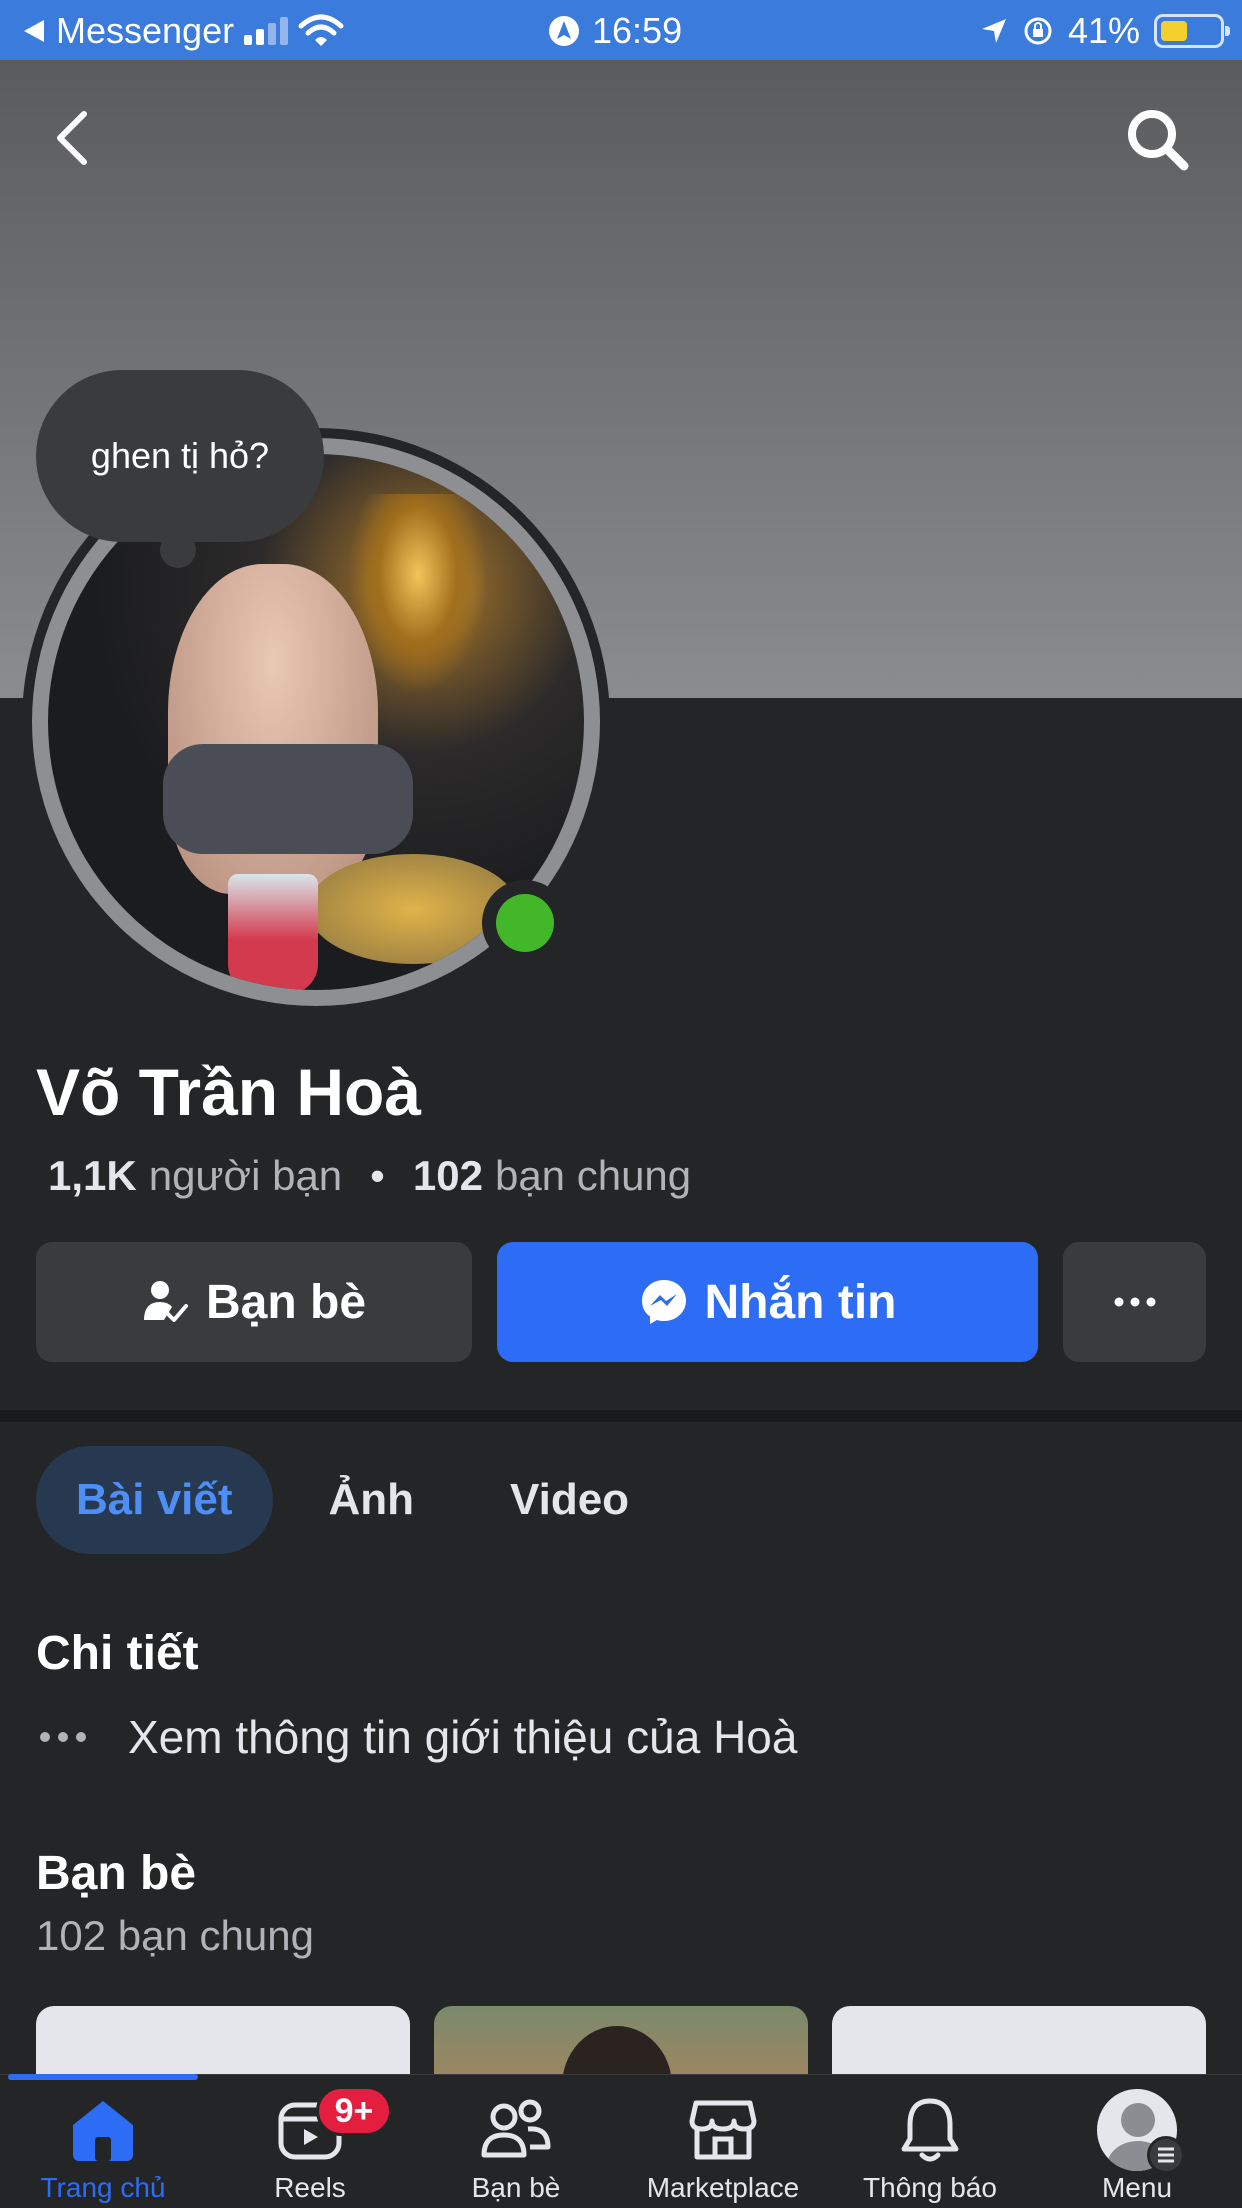  What do you see at coordinates (321, 30) in the screenshot?
I see `wifi-icon` at bounding box center [321, 30].